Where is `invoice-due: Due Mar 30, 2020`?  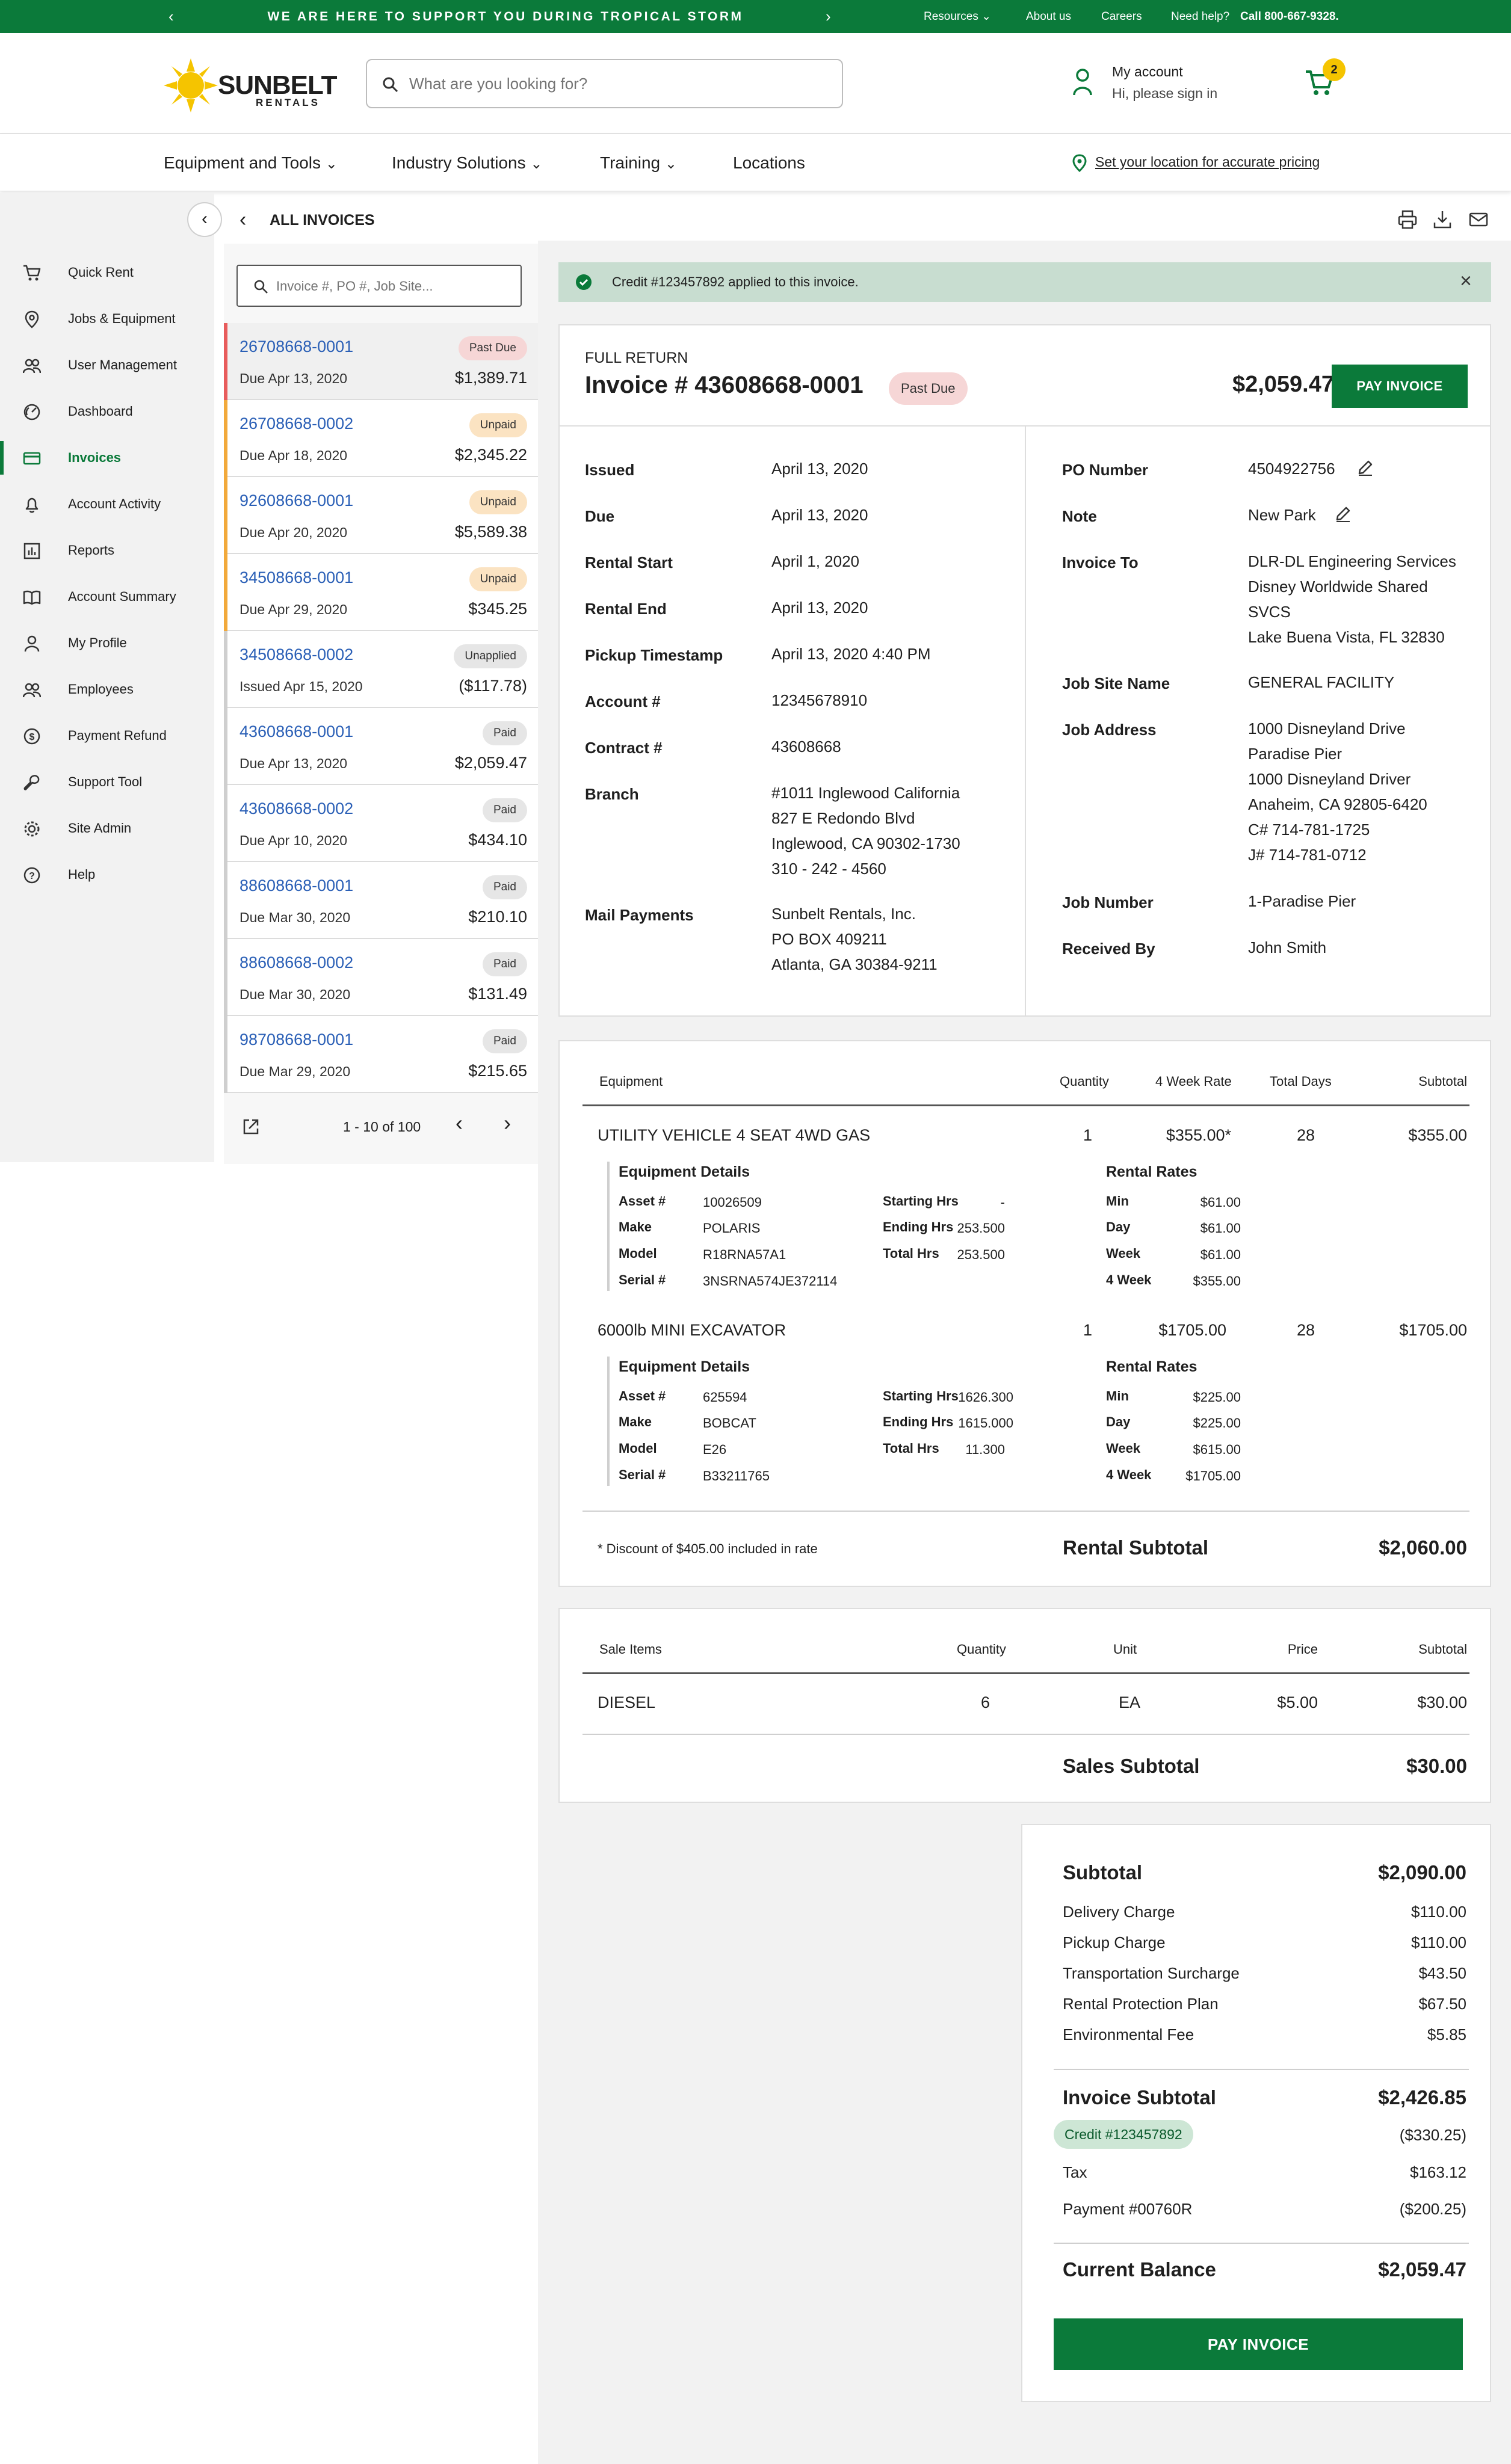 invoice-due: Due Mar 30, 2020 is located at coordinates (295, 994).